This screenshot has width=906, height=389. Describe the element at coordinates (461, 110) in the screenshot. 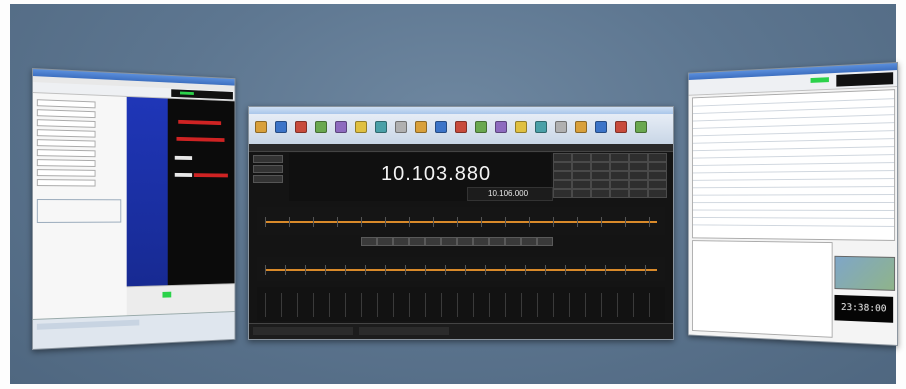

I see `center-window-titlebar` at that location.